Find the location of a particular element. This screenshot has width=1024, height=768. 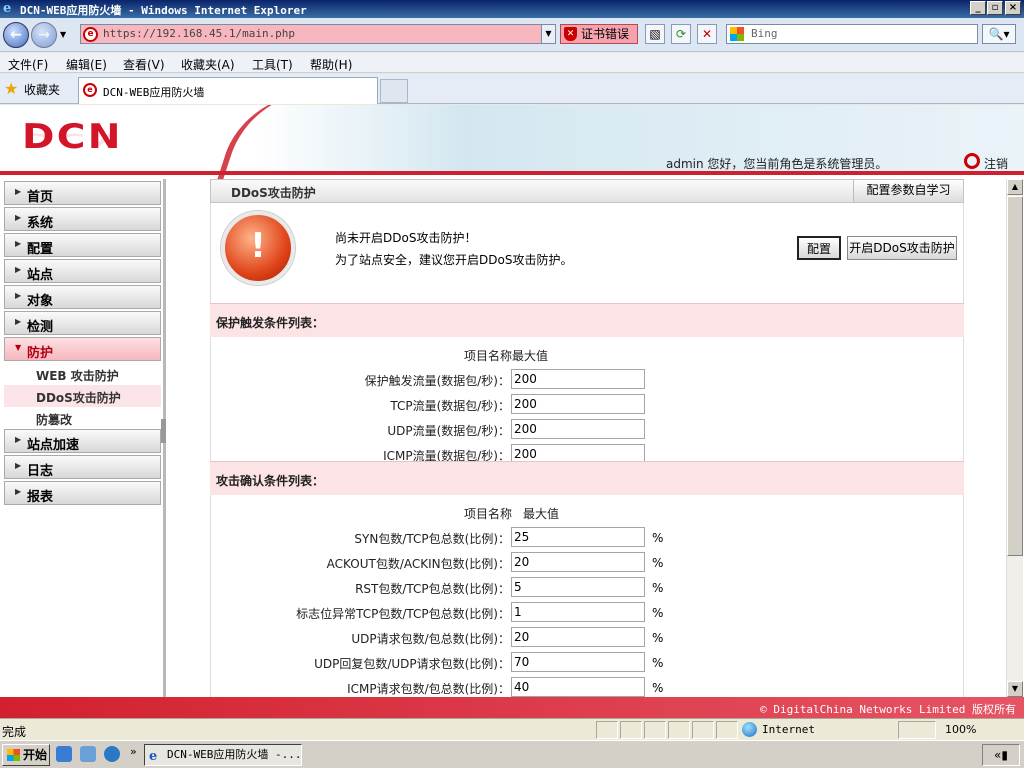

icmp-request-ratio-input: 40 is located at coordinates (578, 687).